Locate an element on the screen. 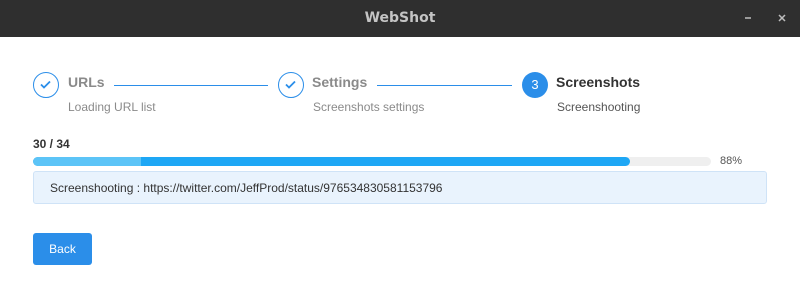 This screenshot has width=800, height=300. step-settings-check-icon is located at coordinates (291, 85).